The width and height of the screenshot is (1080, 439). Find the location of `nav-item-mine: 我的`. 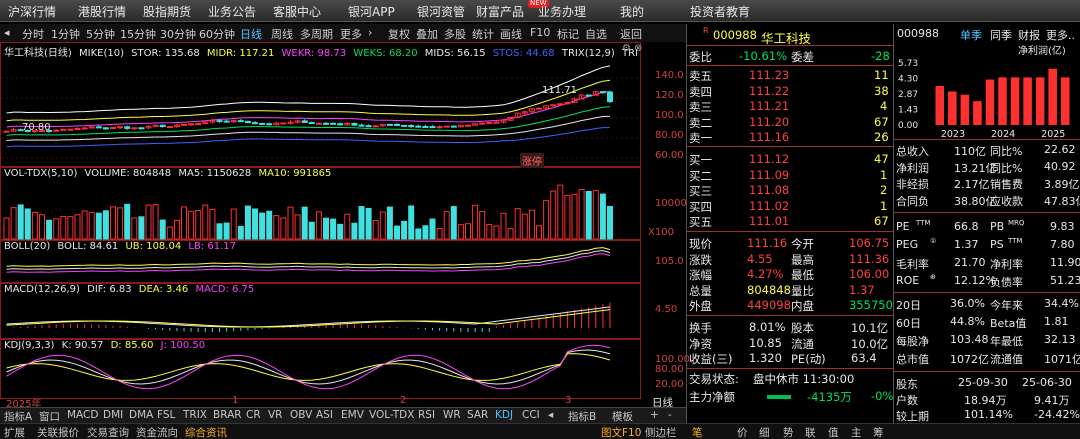

nav-item-mine: 我的 is located at coordinates (632, 11).